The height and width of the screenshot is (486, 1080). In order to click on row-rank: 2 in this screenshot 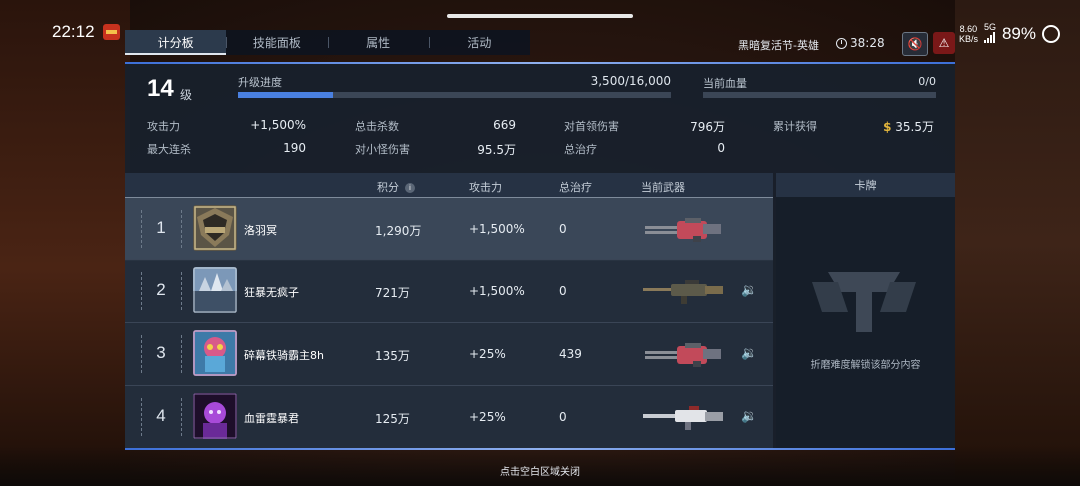, I will do `click(161, 289)`.